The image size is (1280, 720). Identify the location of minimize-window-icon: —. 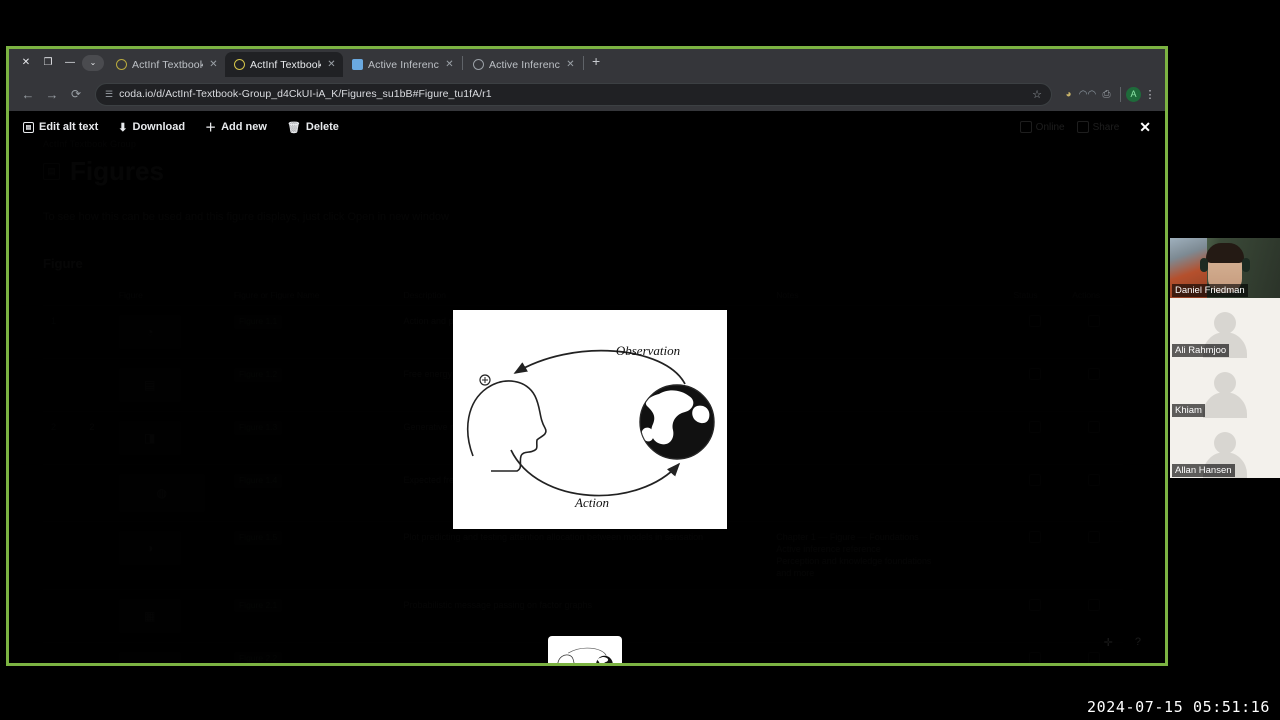
(70, 63).